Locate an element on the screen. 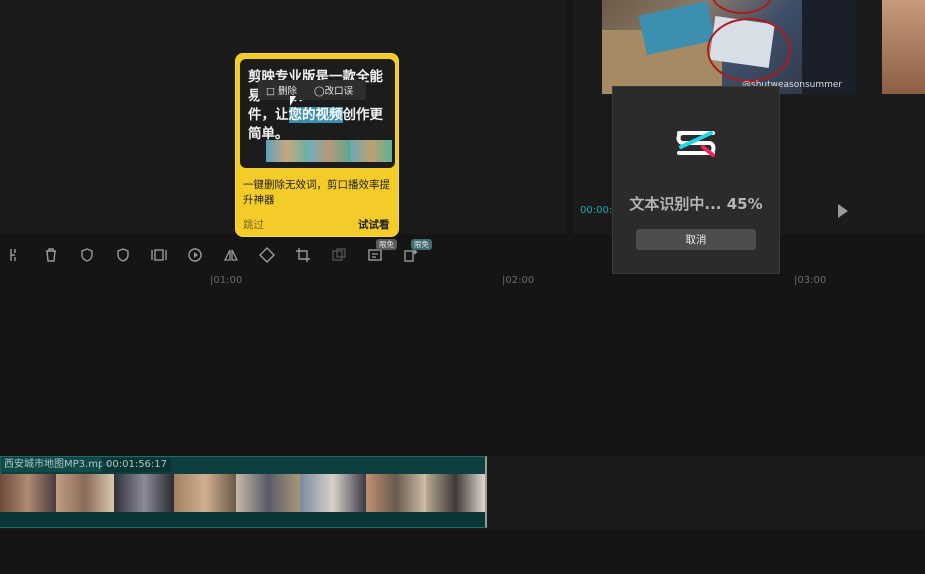 Image resolution: width=925 pixels, height=574 pixels. clip-duration: 00:01:56:17 is located at coordinates (137, 465).